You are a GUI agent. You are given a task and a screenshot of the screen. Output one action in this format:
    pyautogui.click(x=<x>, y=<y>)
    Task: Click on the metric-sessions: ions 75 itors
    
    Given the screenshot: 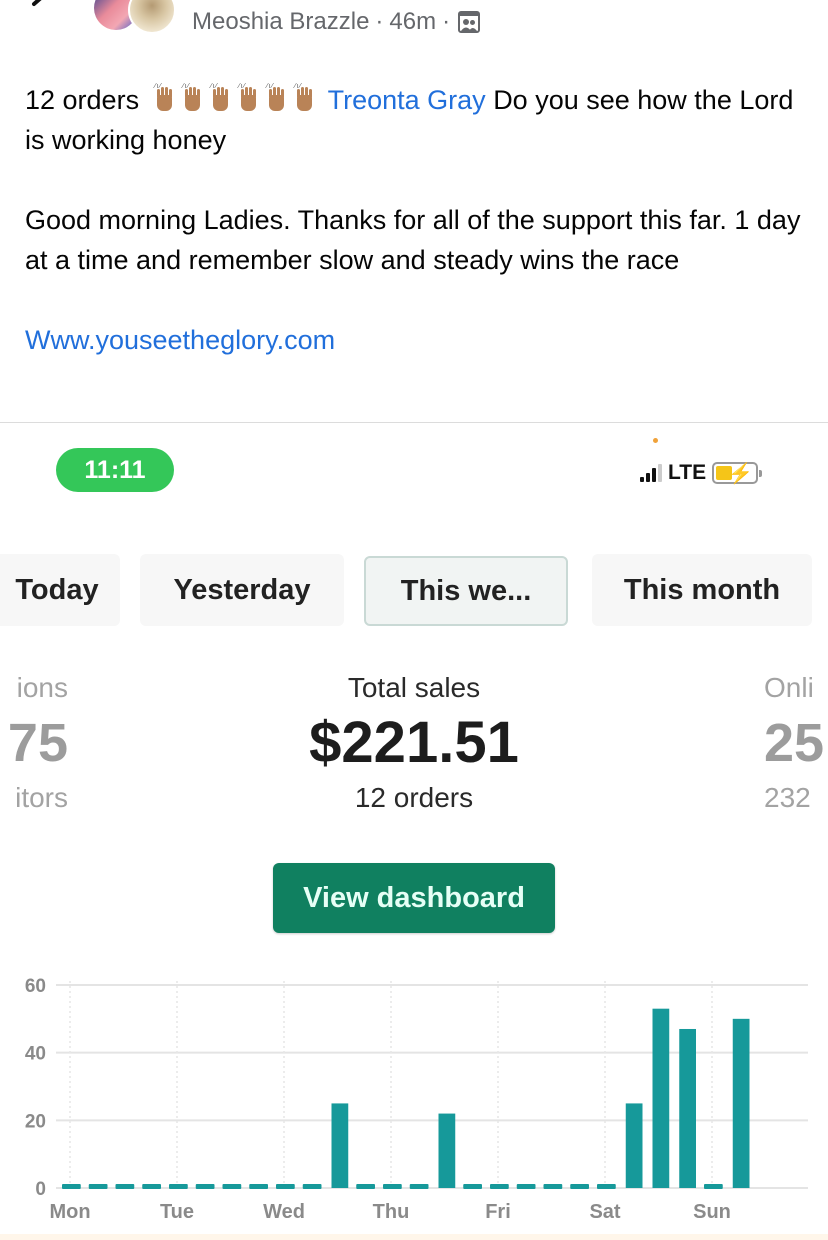 What is the action you would take?
    pyautogui.click(x=34, y=743)
    